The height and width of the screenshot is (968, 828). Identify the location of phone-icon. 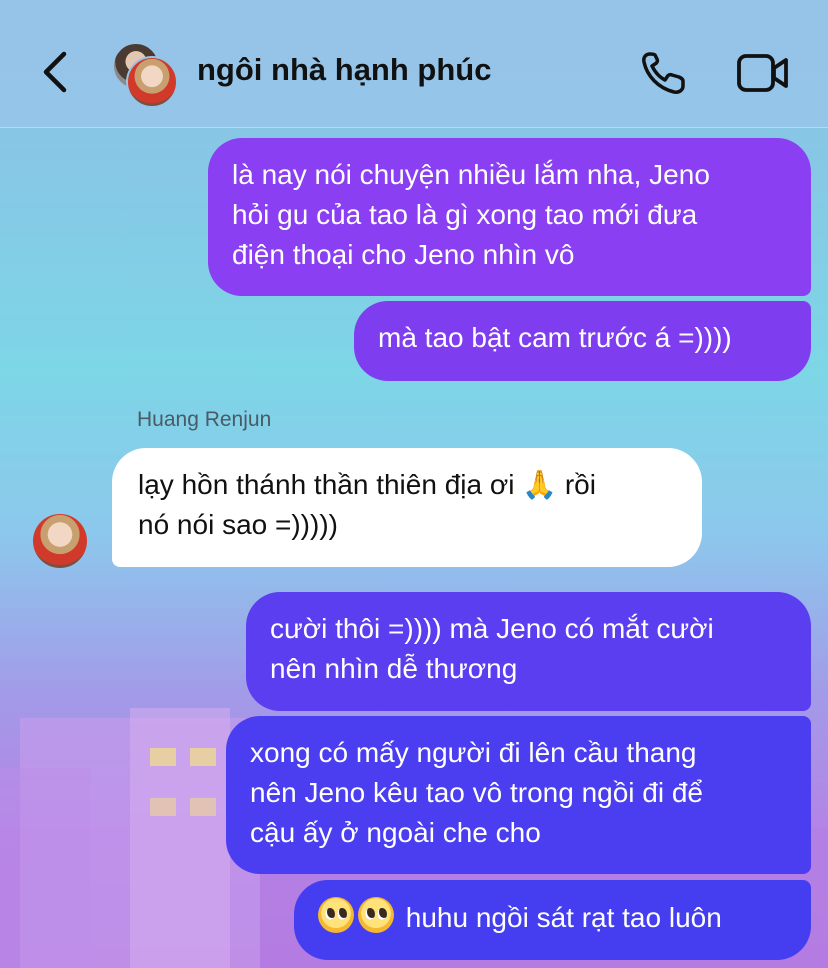
(663, 73).